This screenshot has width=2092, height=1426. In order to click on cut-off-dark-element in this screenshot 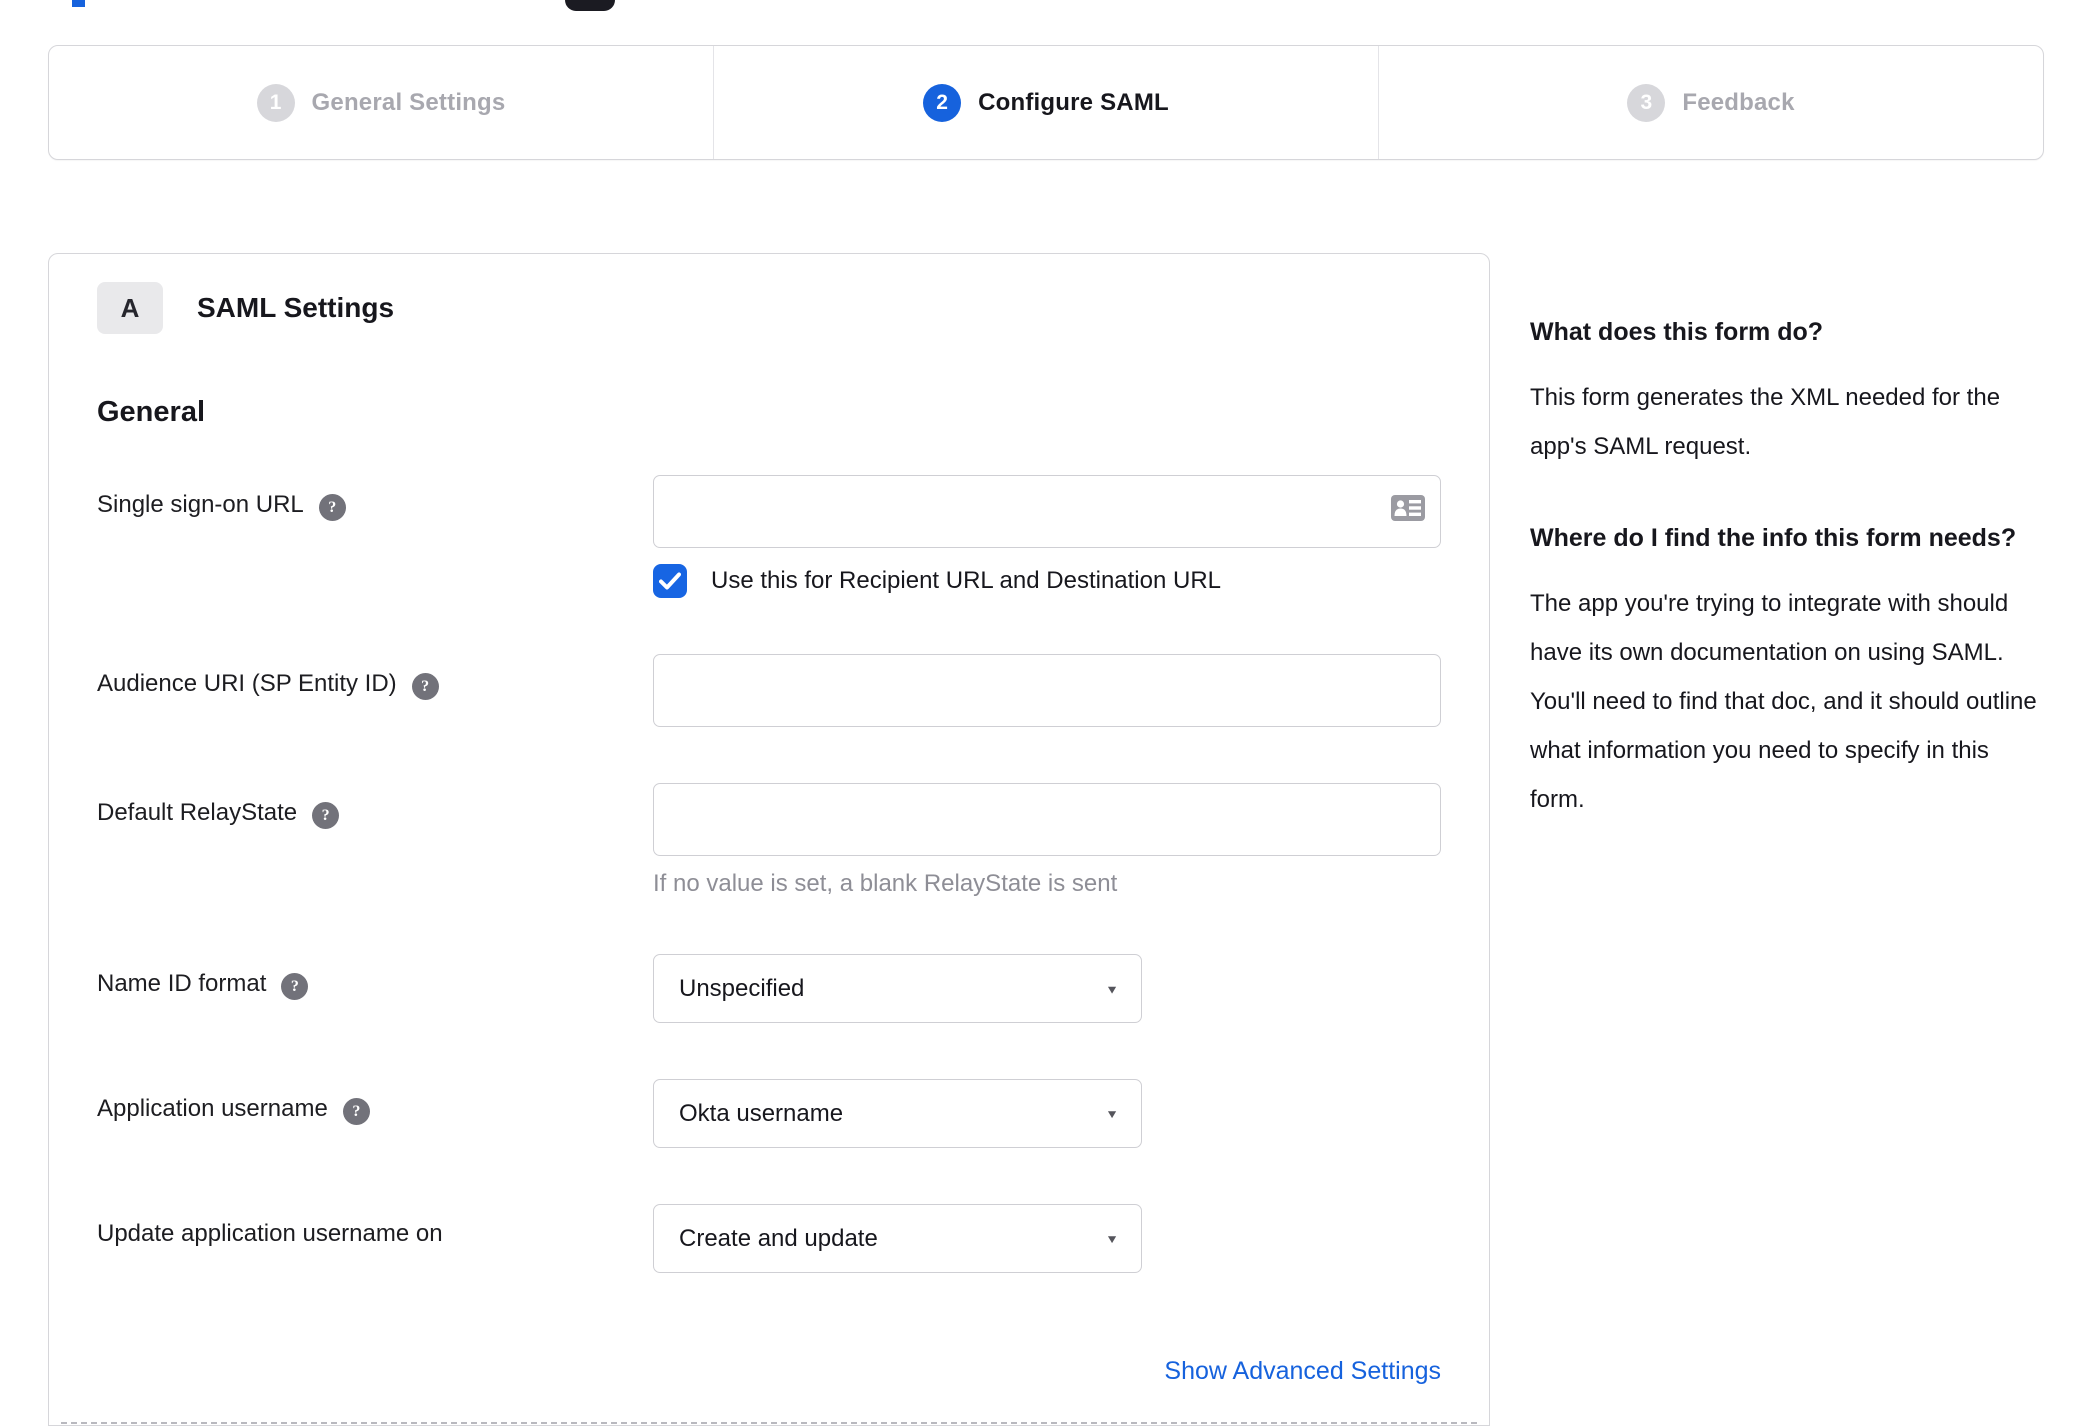, I will do `click(590, 5)`.